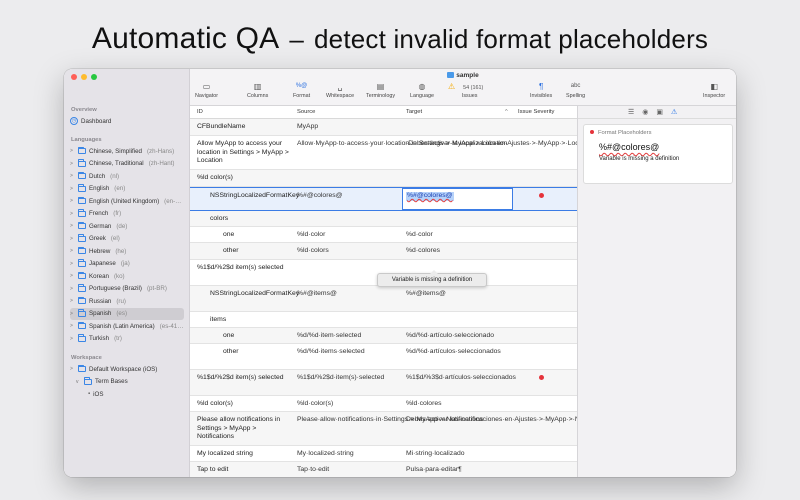 The image size is (800, 500). Describe the element at coordinates (458, 404) in the screenshot. I see `cell-target: %ld·colores` at that location.